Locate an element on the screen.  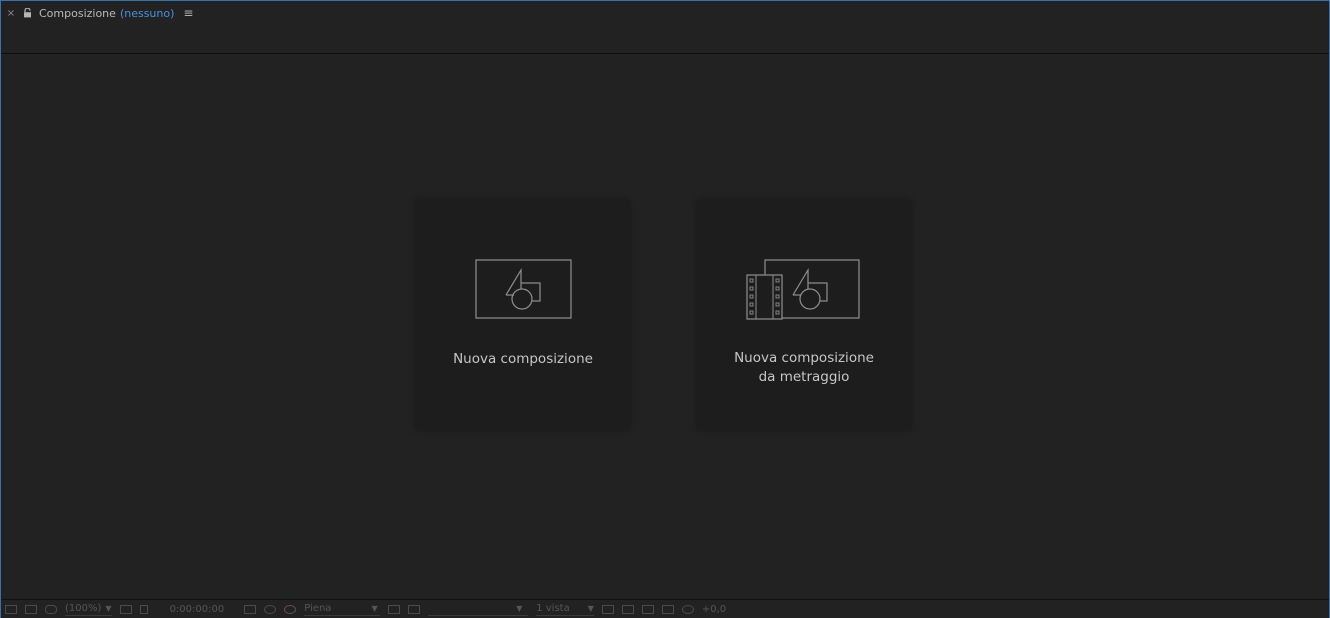
mask-icon is located at coordinates (51, 609).